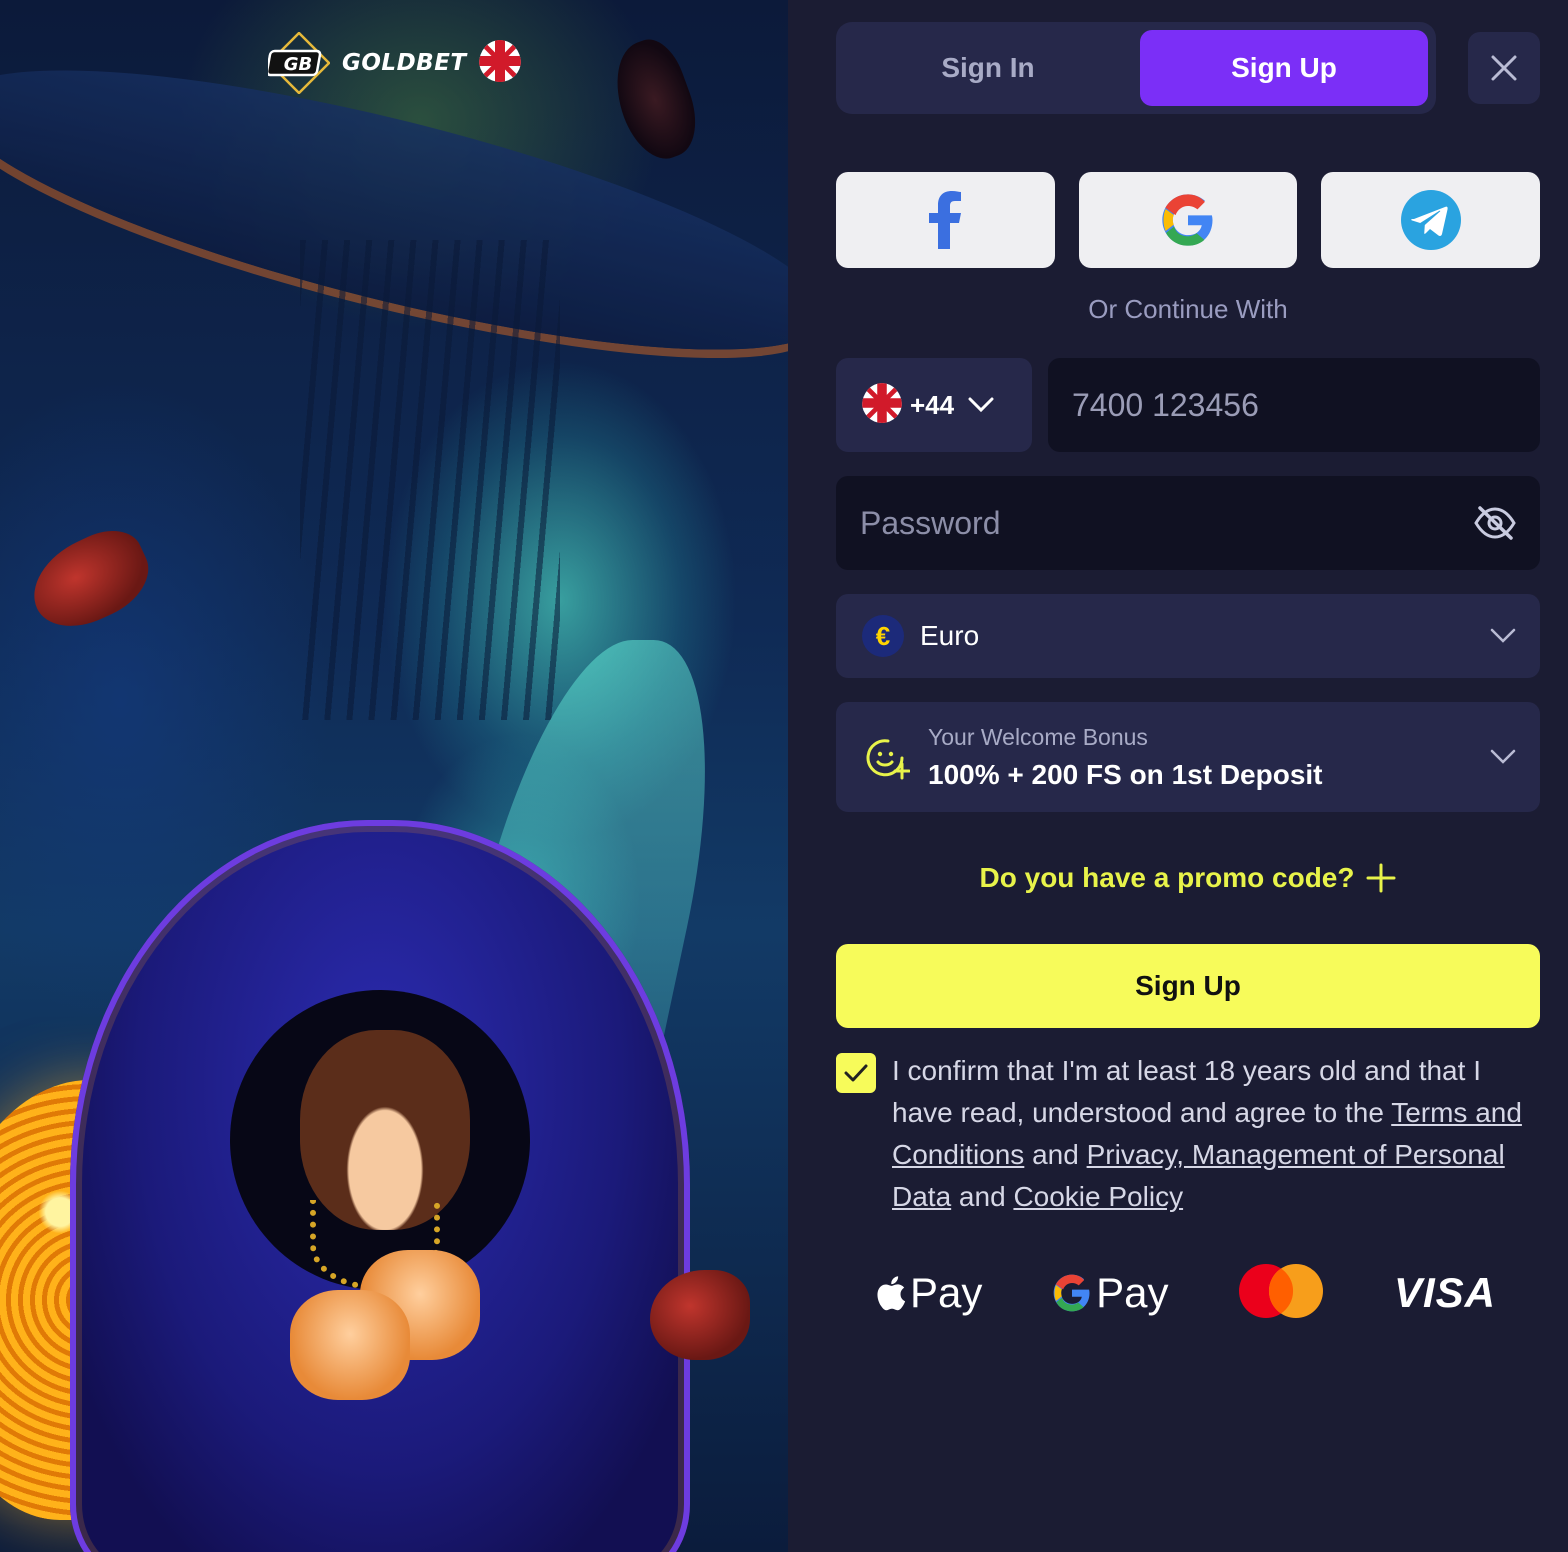  I want to click on facebook-login-button, so click(945, 220).